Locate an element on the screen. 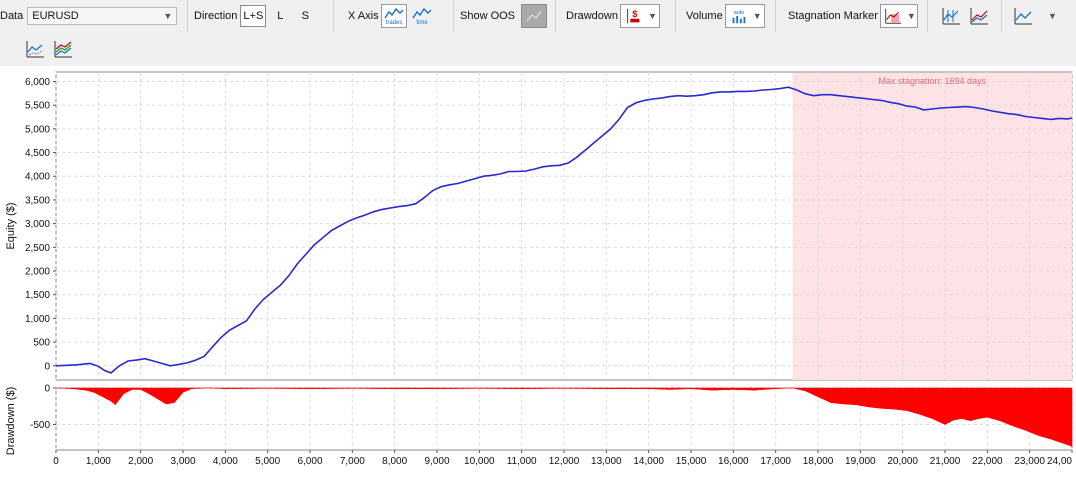 The height and width of the screenshot is (478, 1076). data-symbol-select: EURUSD ▼ is located at coordinates (102, 16).